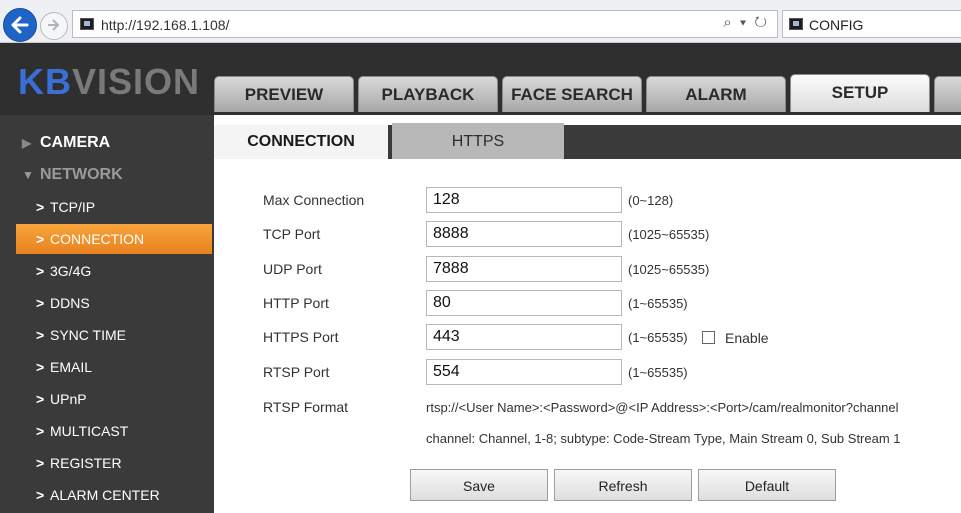 The image size is (961, 513). I want to click on triangle-down-icon: ▼, so click(28, 175).